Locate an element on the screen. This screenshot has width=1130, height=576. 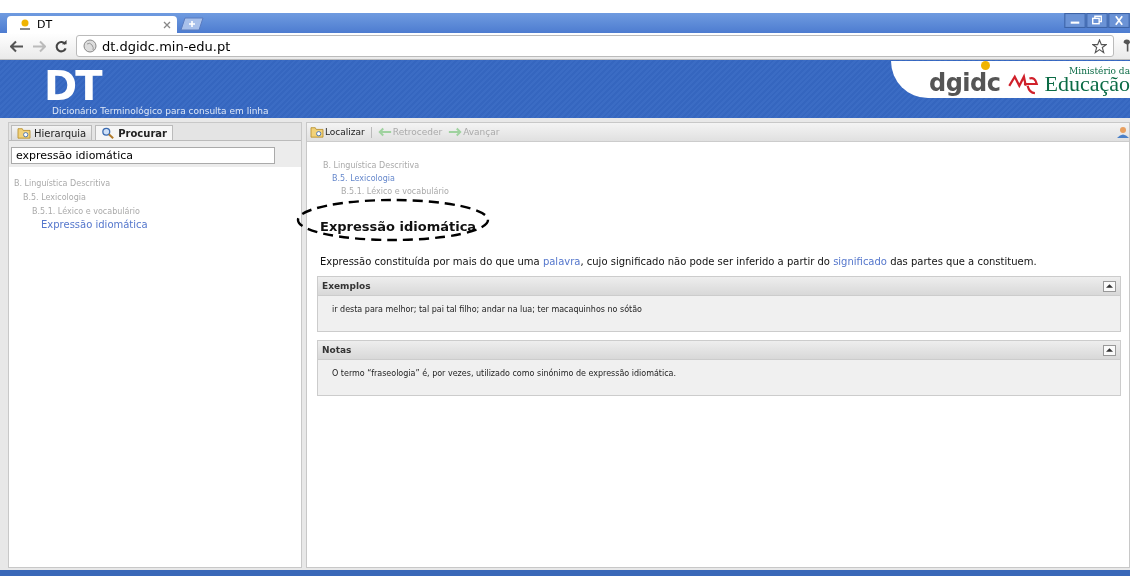
brand-logo: dgidc is located at coordinates (965, 83).